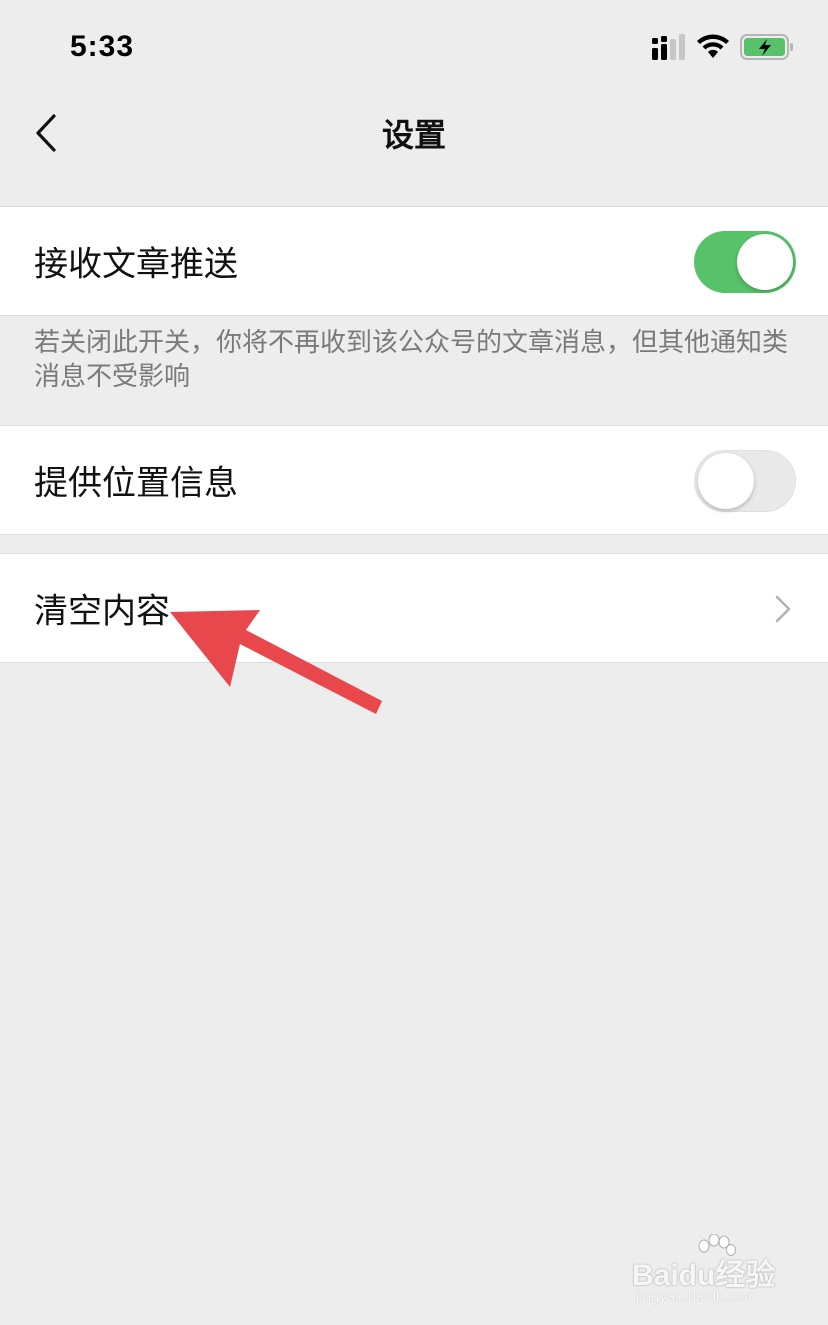 The image size is (828, 1325). Describe the element at coordinates (414, 45) in the screenshot. I see `status-bar: 5:33` at that location.